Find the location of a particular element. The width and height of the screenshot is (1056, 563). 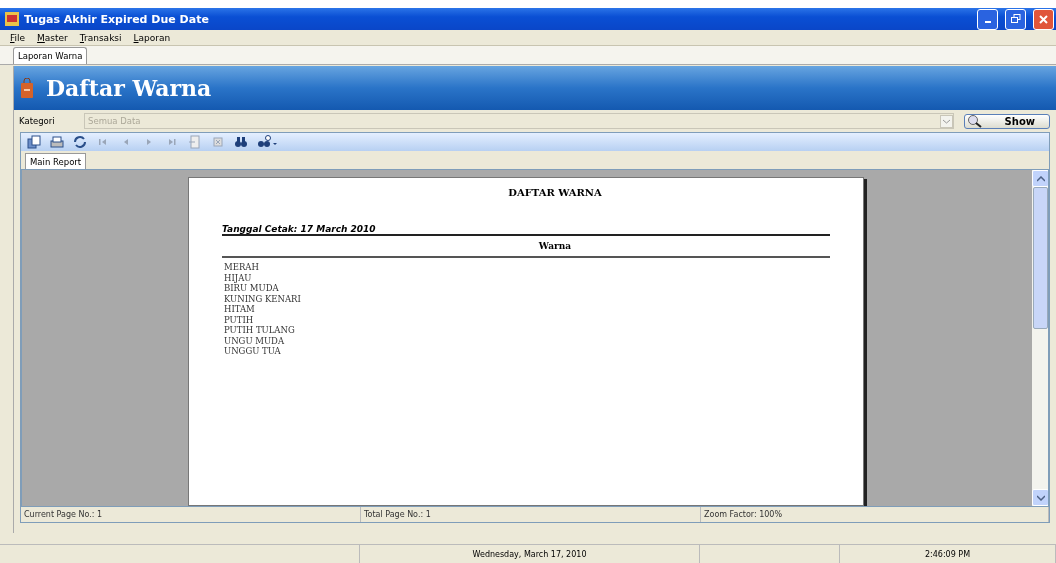

magnifier-icon is located at coordinates (975, 121).